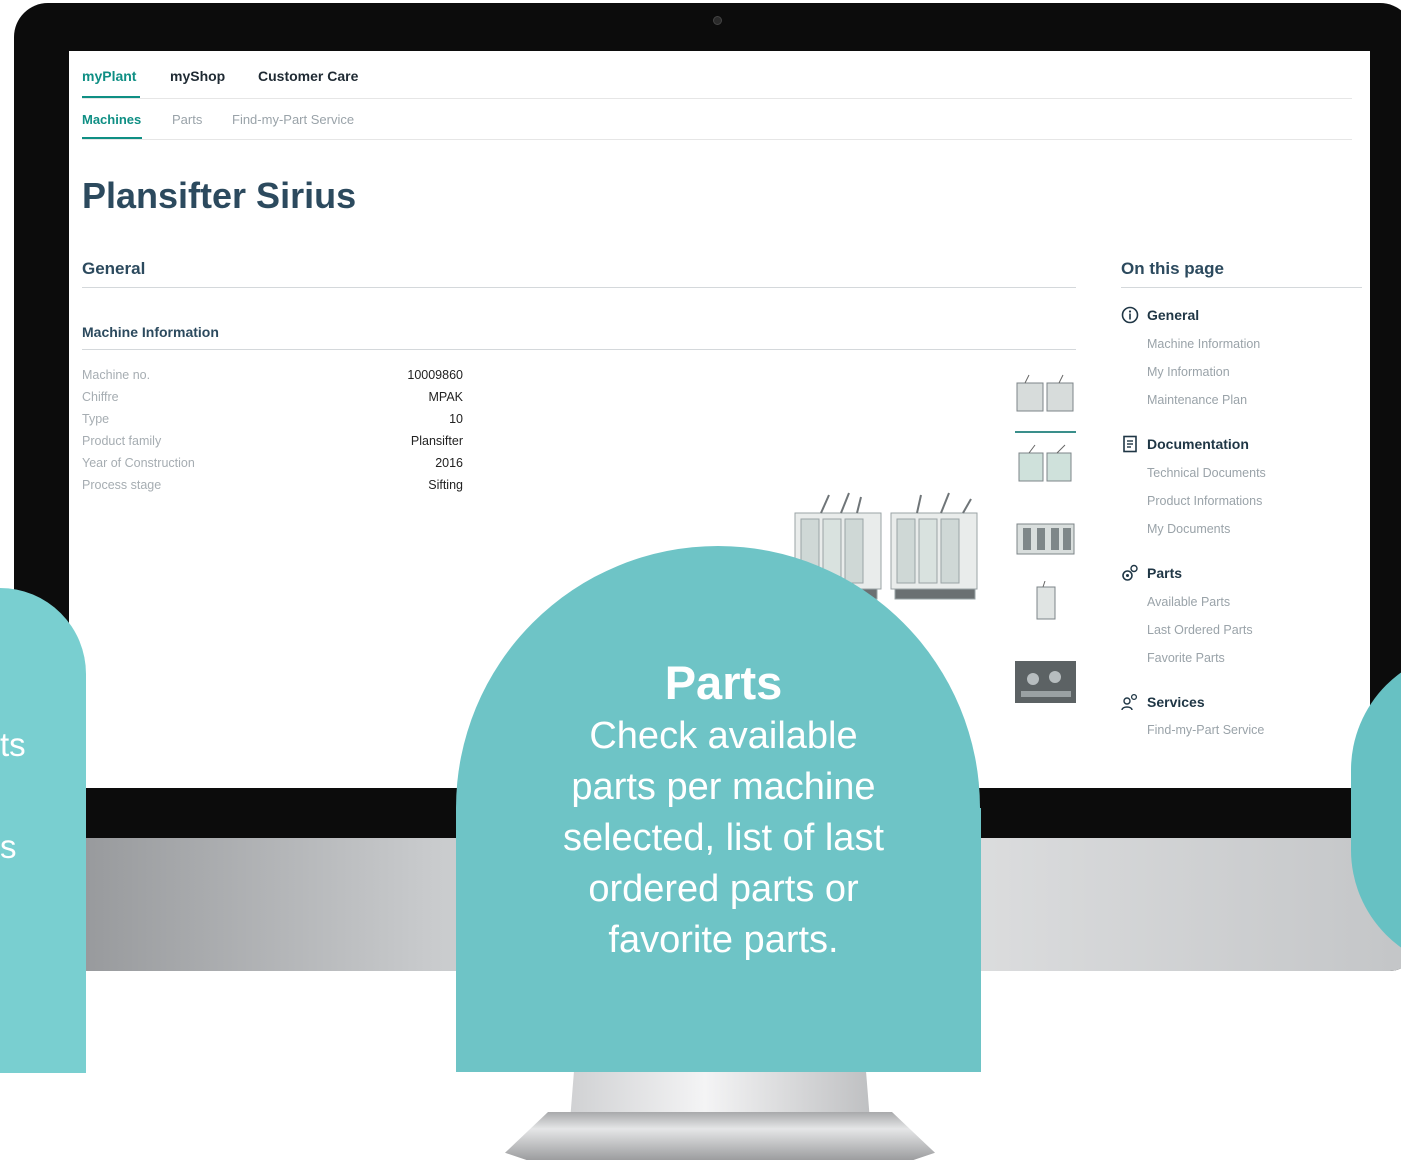 This screenshot has width=1401, height=1161. Describe the element at coordinates (272, 423) in the screenshot. I see `info-row-type: Type 10` at that location.